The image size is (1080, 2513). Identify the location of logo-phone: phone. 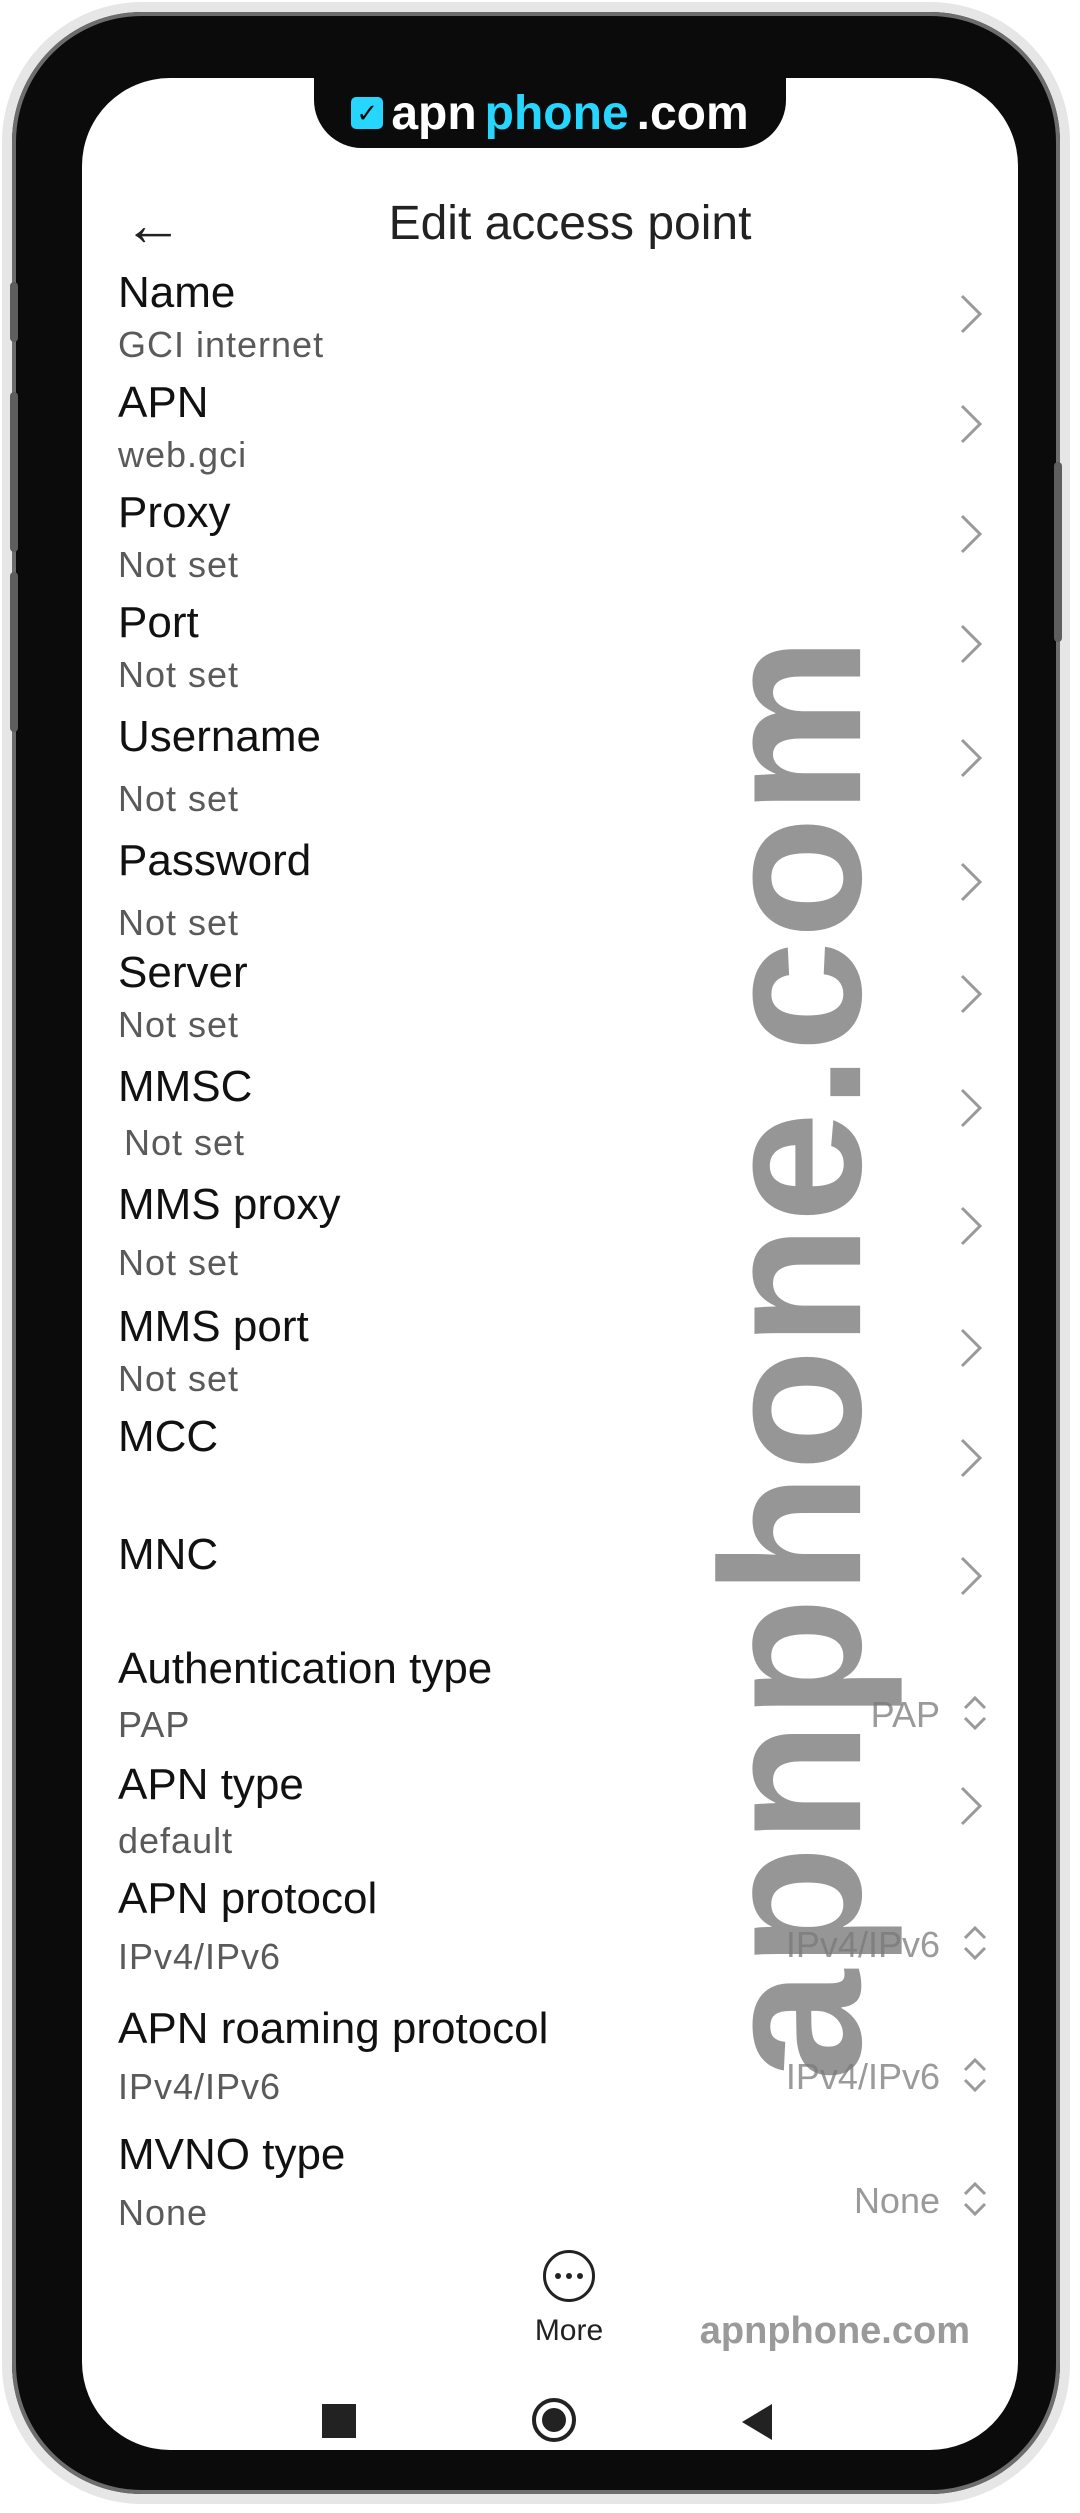
(556, 113).